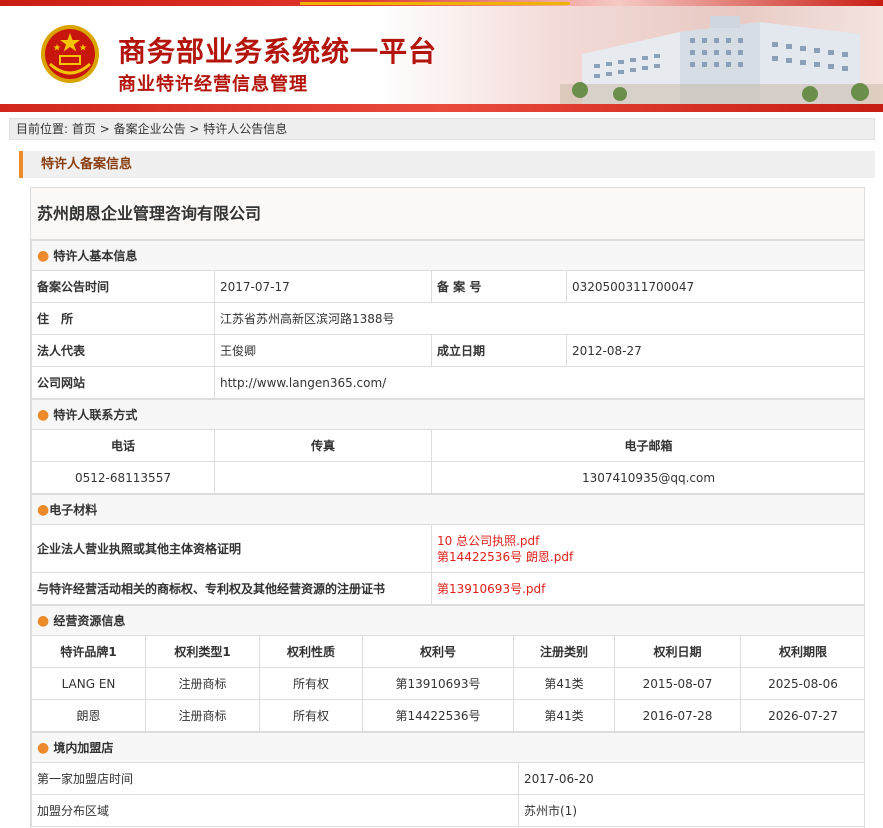  Describe the element at coordinates (88, 715) in the screenshot. I see `table-cell: 朗恩` at that location.